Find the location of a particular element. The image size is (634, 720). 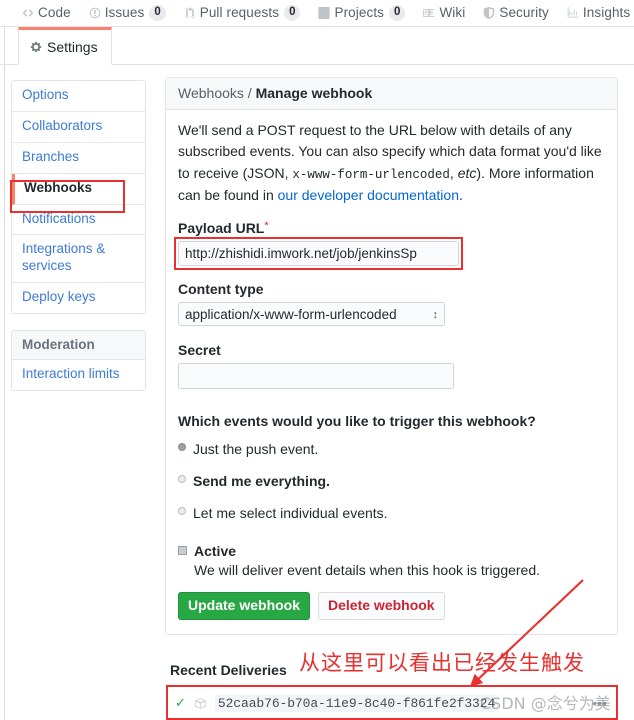

event-option-everything: Send me everything. is located at coordinates (391, 481).